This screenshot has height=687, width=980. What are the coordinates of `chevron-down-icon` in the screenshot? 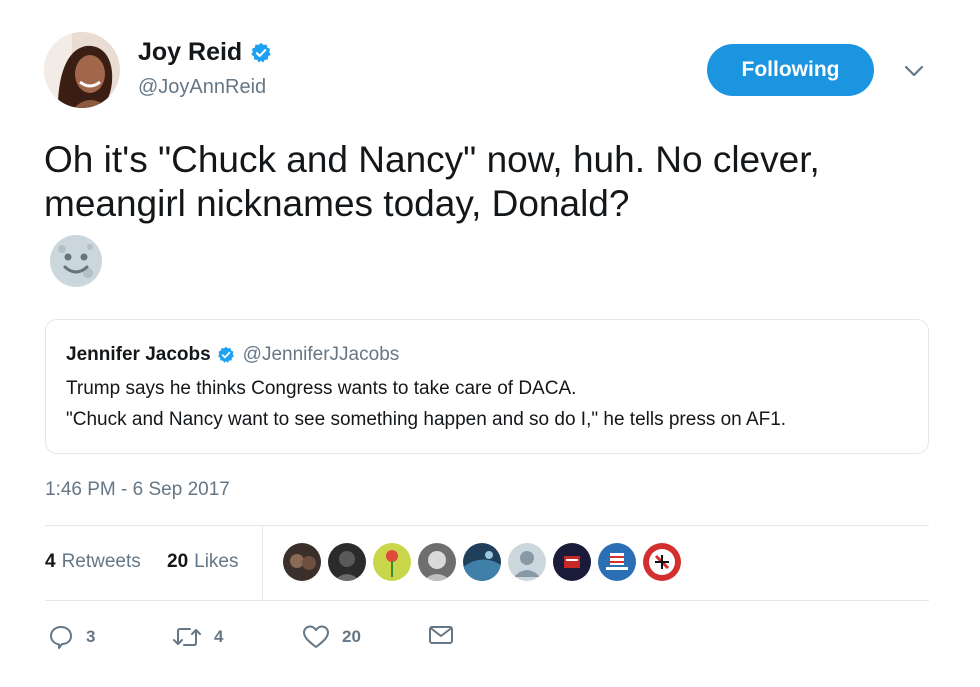 It's located at (914, 71).